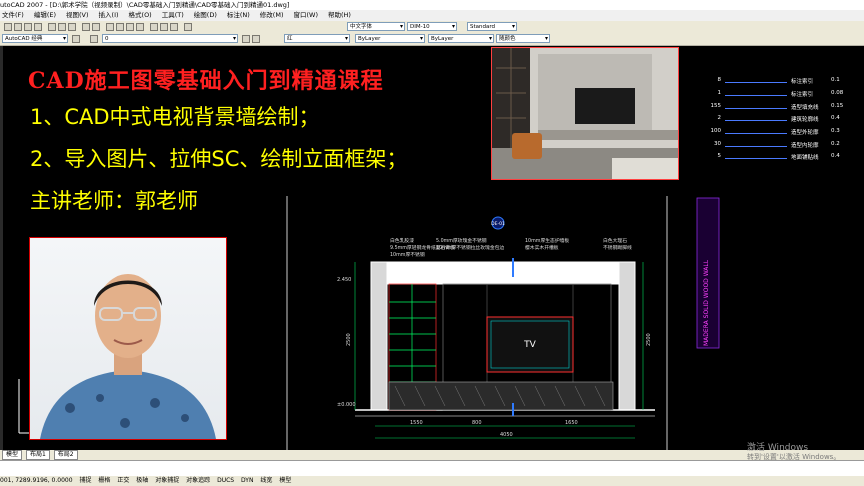  I want to click on anno-right-1a: 10mm厚生态护墙板, so click(547, 240).